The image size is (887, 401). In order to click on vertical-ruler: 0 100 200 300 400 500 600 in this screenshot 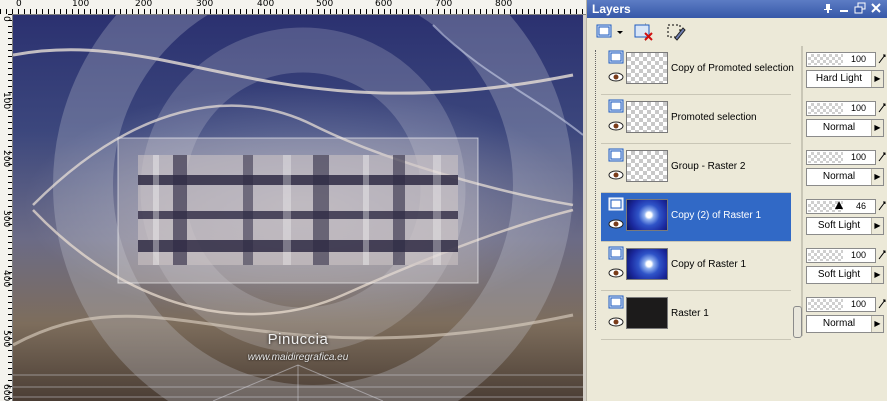, I will do `click(6, 207)`.